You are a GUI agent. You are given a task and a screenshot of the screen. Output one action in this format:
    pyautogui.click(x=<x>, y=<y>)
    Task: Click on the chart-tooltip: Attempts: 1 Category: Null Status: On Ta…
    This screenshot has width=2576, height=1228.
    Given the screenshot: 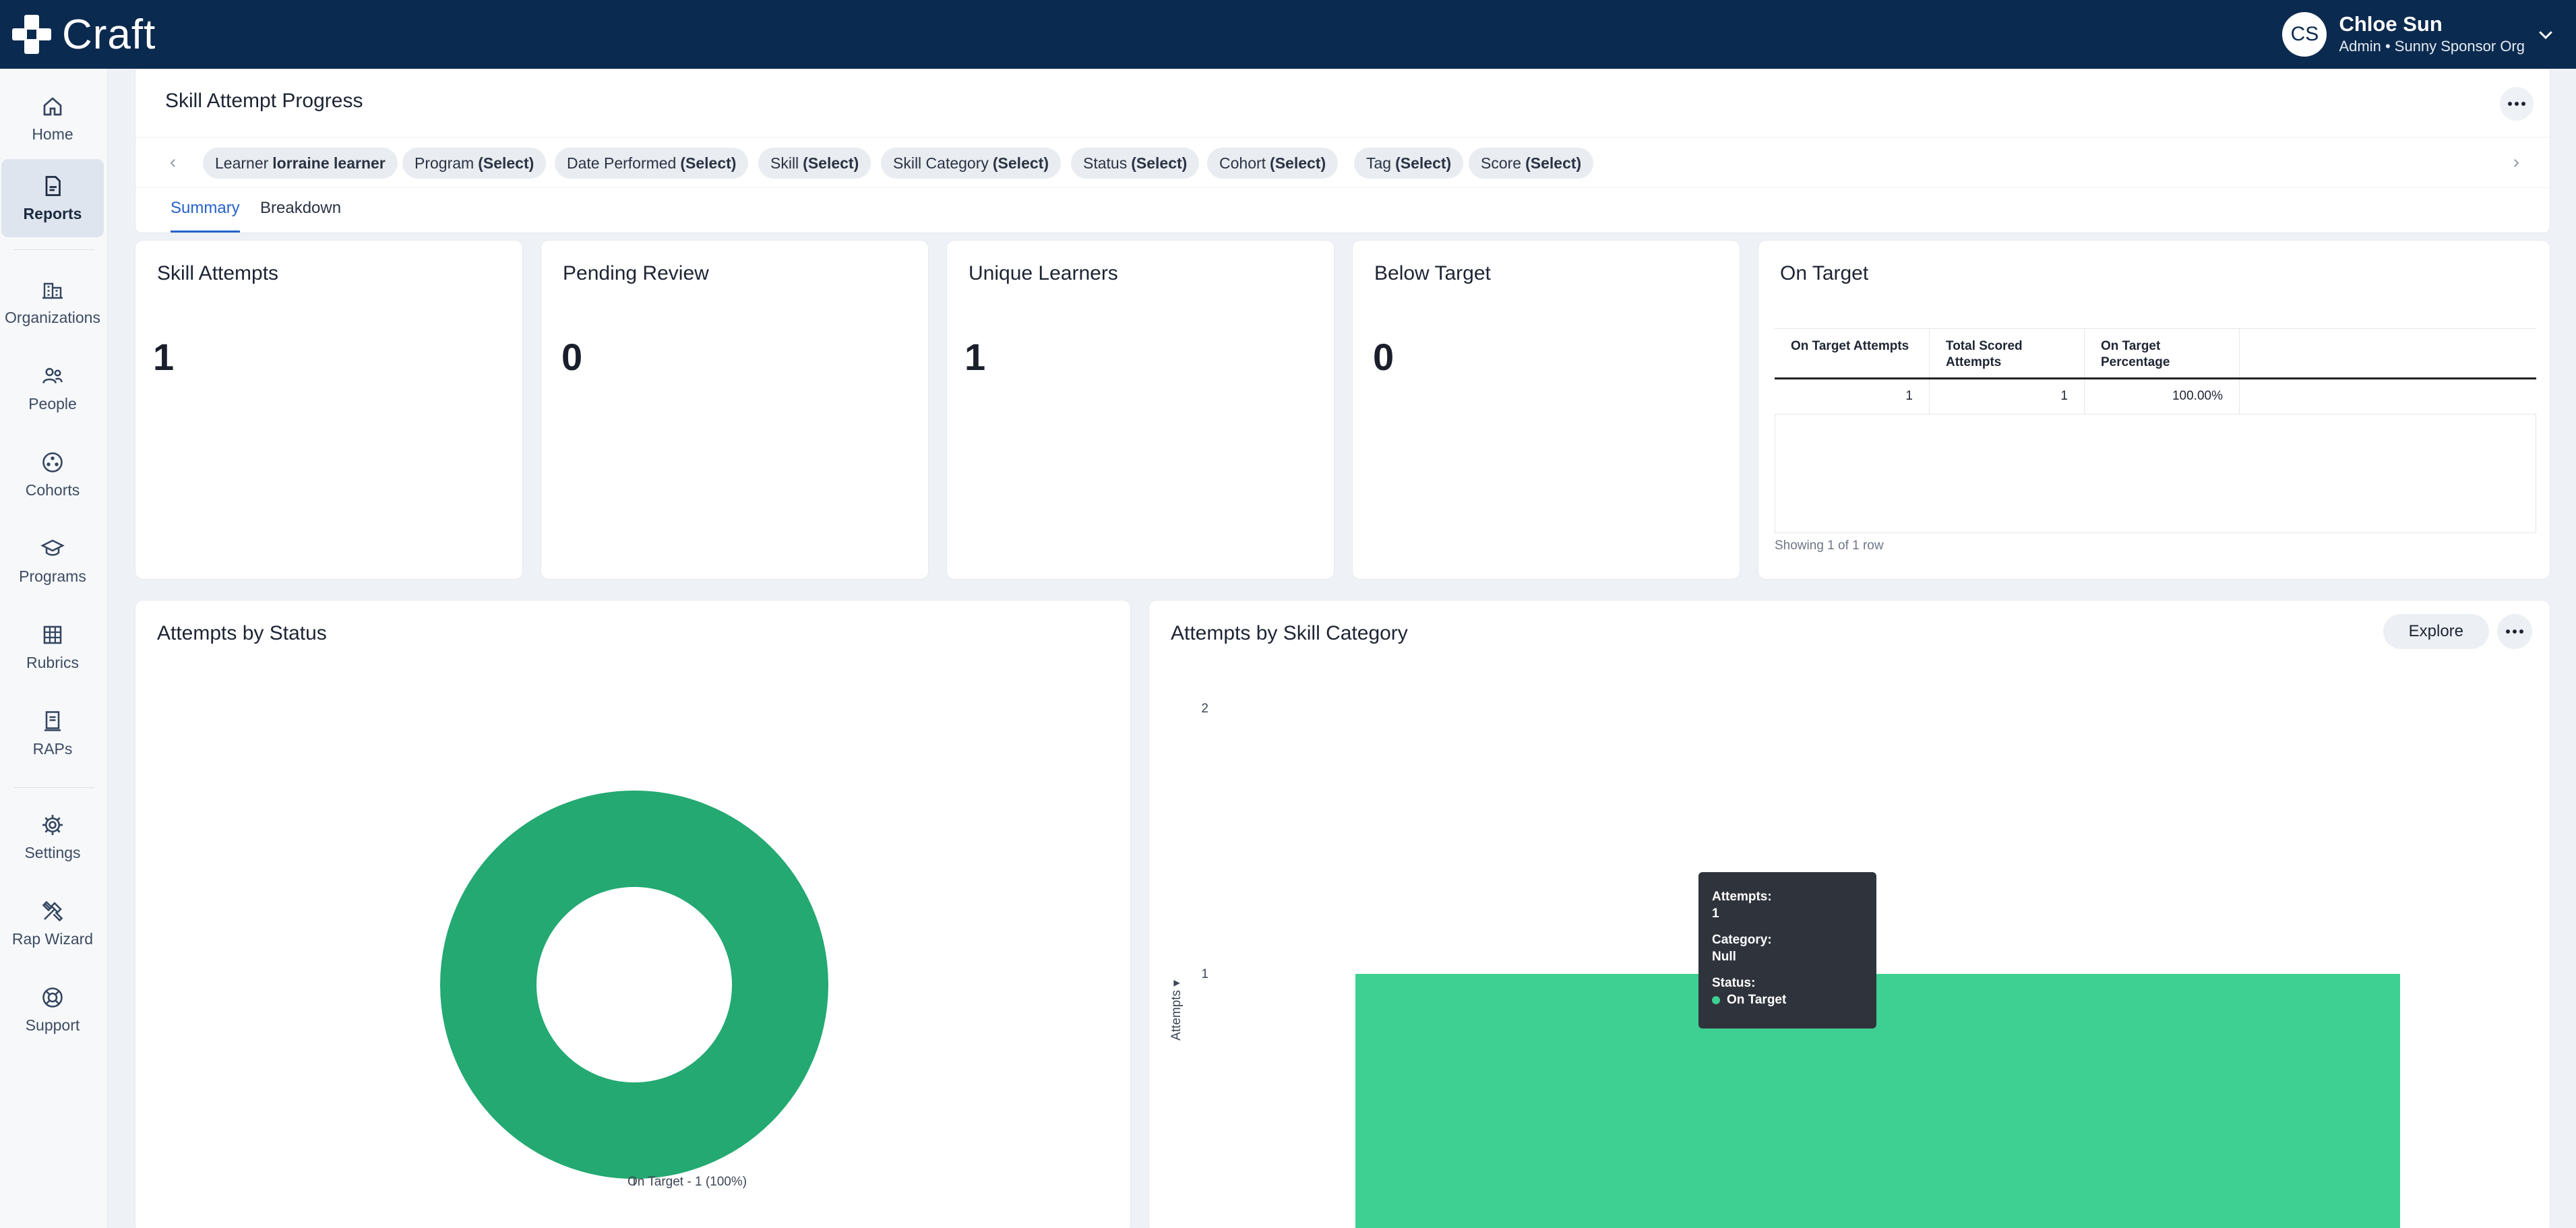 What is the action you would take?
    pyautogui.click(x=1787, y=950)
    